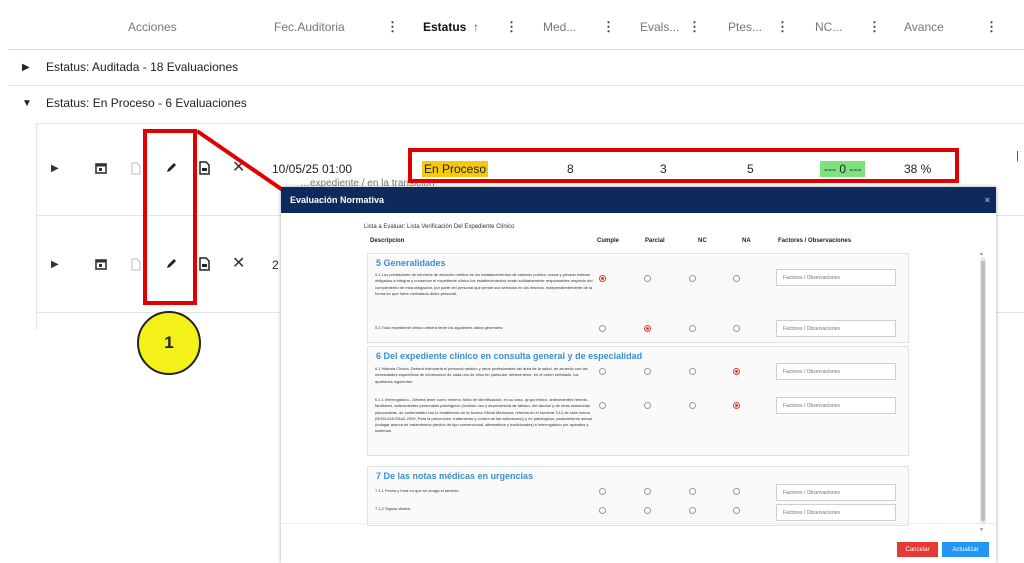 The image size is (1024, 563). What do you see at coordinates (815, 241) in the screenshot?
I see `col-observaciones: Factores / Observaciones` at bounding box center [815, 241].